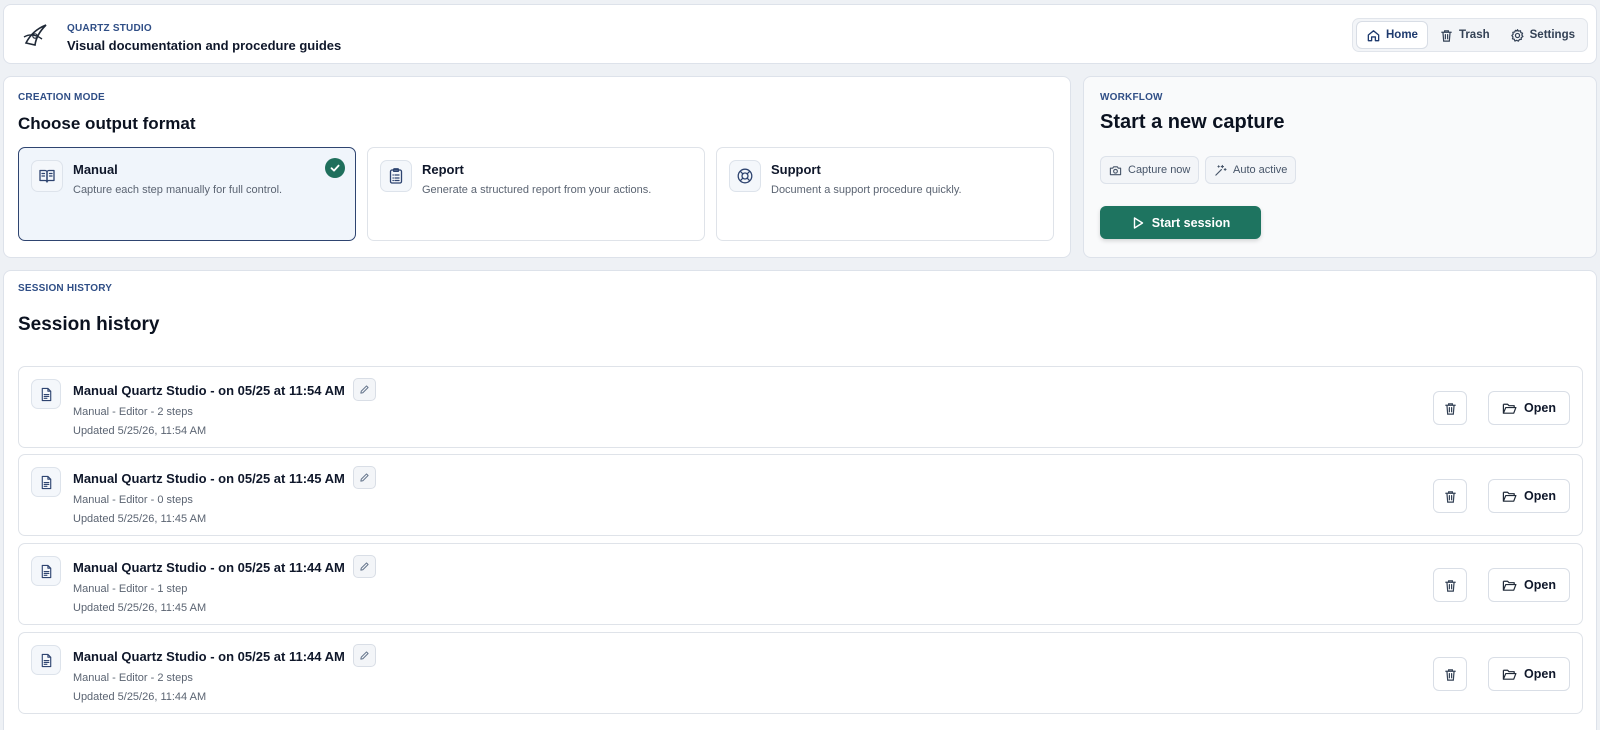 The height and width of the screenshot is (730, 1600). I want to click on nav-settings: Settings, so click(1542, 35).